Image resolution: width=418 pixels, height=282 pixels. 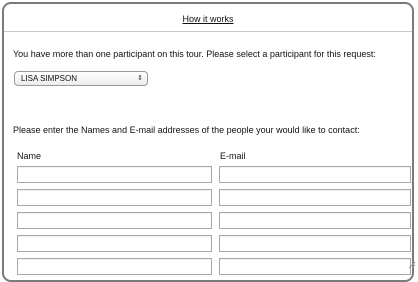 What do you see at coordinates (233, 156) in the screenshot?
I see `email-column-header: E-mail` at bounding box center [233, 156].